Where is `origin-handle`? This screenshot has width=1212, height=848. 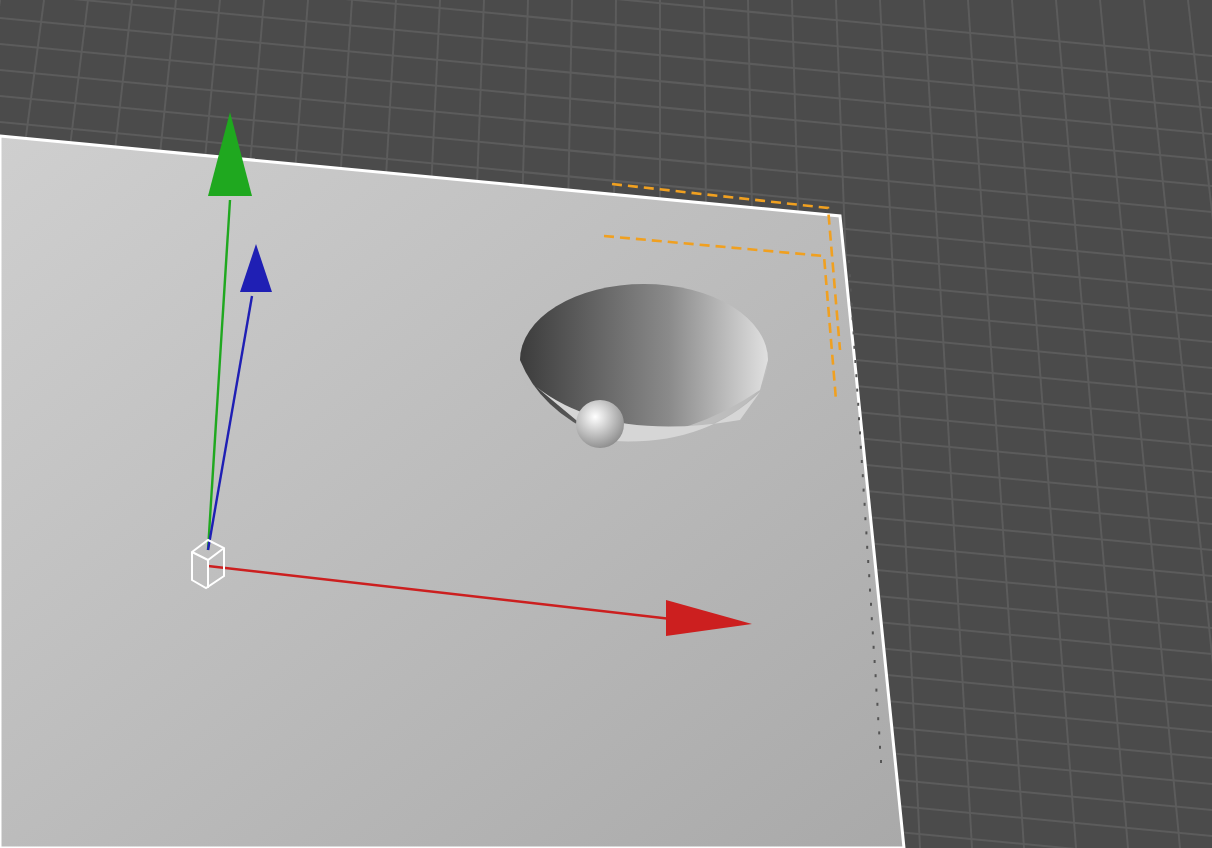 origin-handle is located at coordinates (208, 564).